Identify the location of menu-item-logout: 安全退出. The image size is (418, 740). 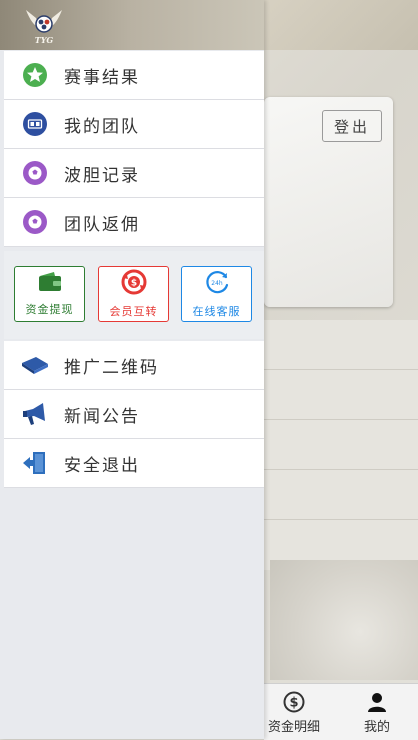
(134, 463).